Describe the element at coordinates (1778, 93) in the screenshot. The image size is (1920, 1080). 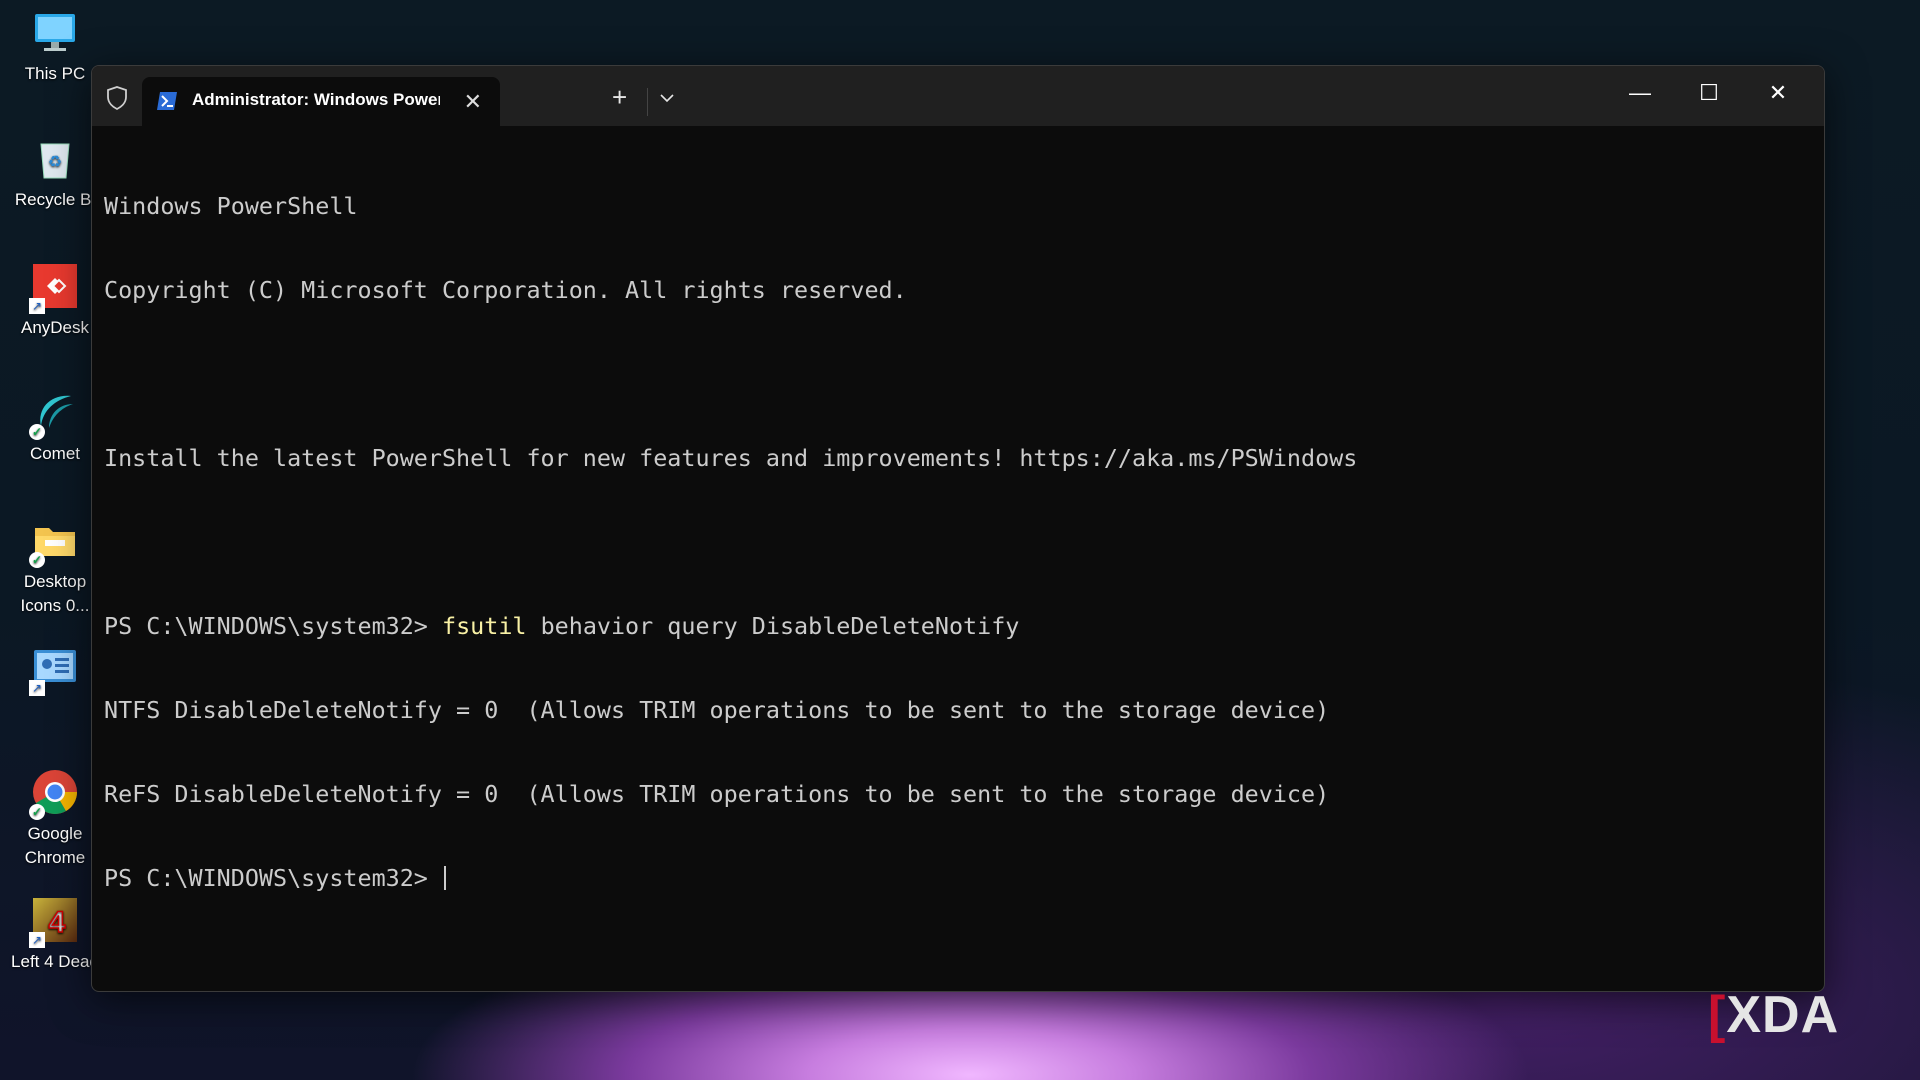
I see `close-button: ✕` at that location.